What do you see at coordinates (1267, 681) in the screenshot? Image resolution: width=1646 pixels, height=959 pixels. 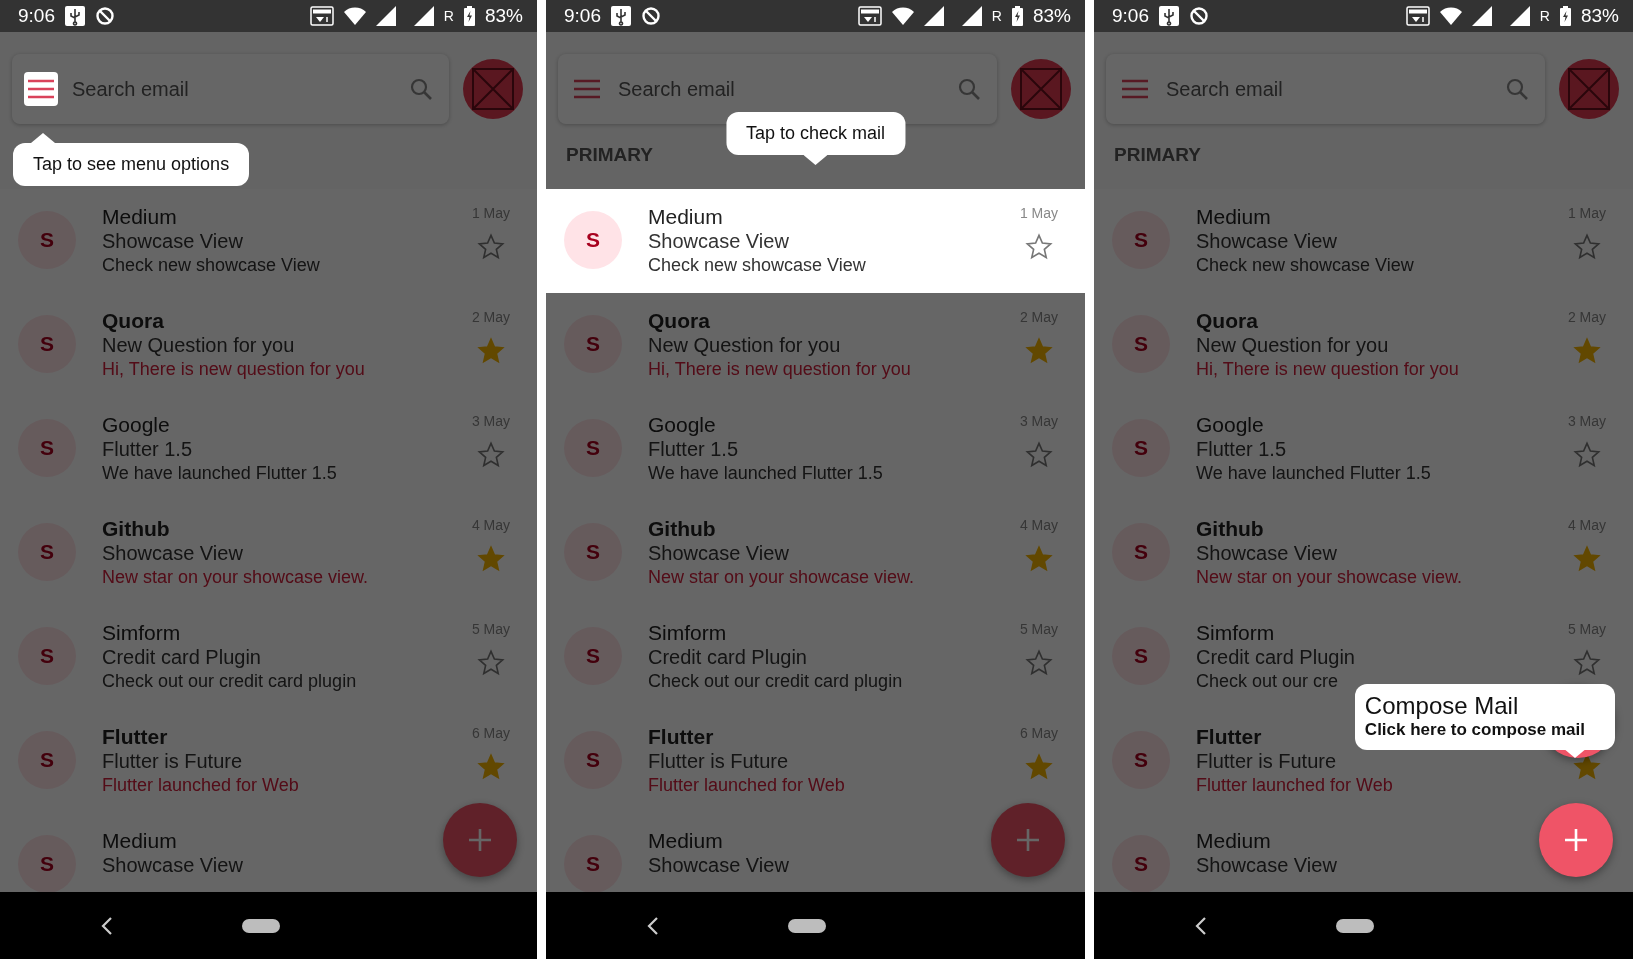 I see `email-preview: Check out our cre` at bounding box center [1267, 681].